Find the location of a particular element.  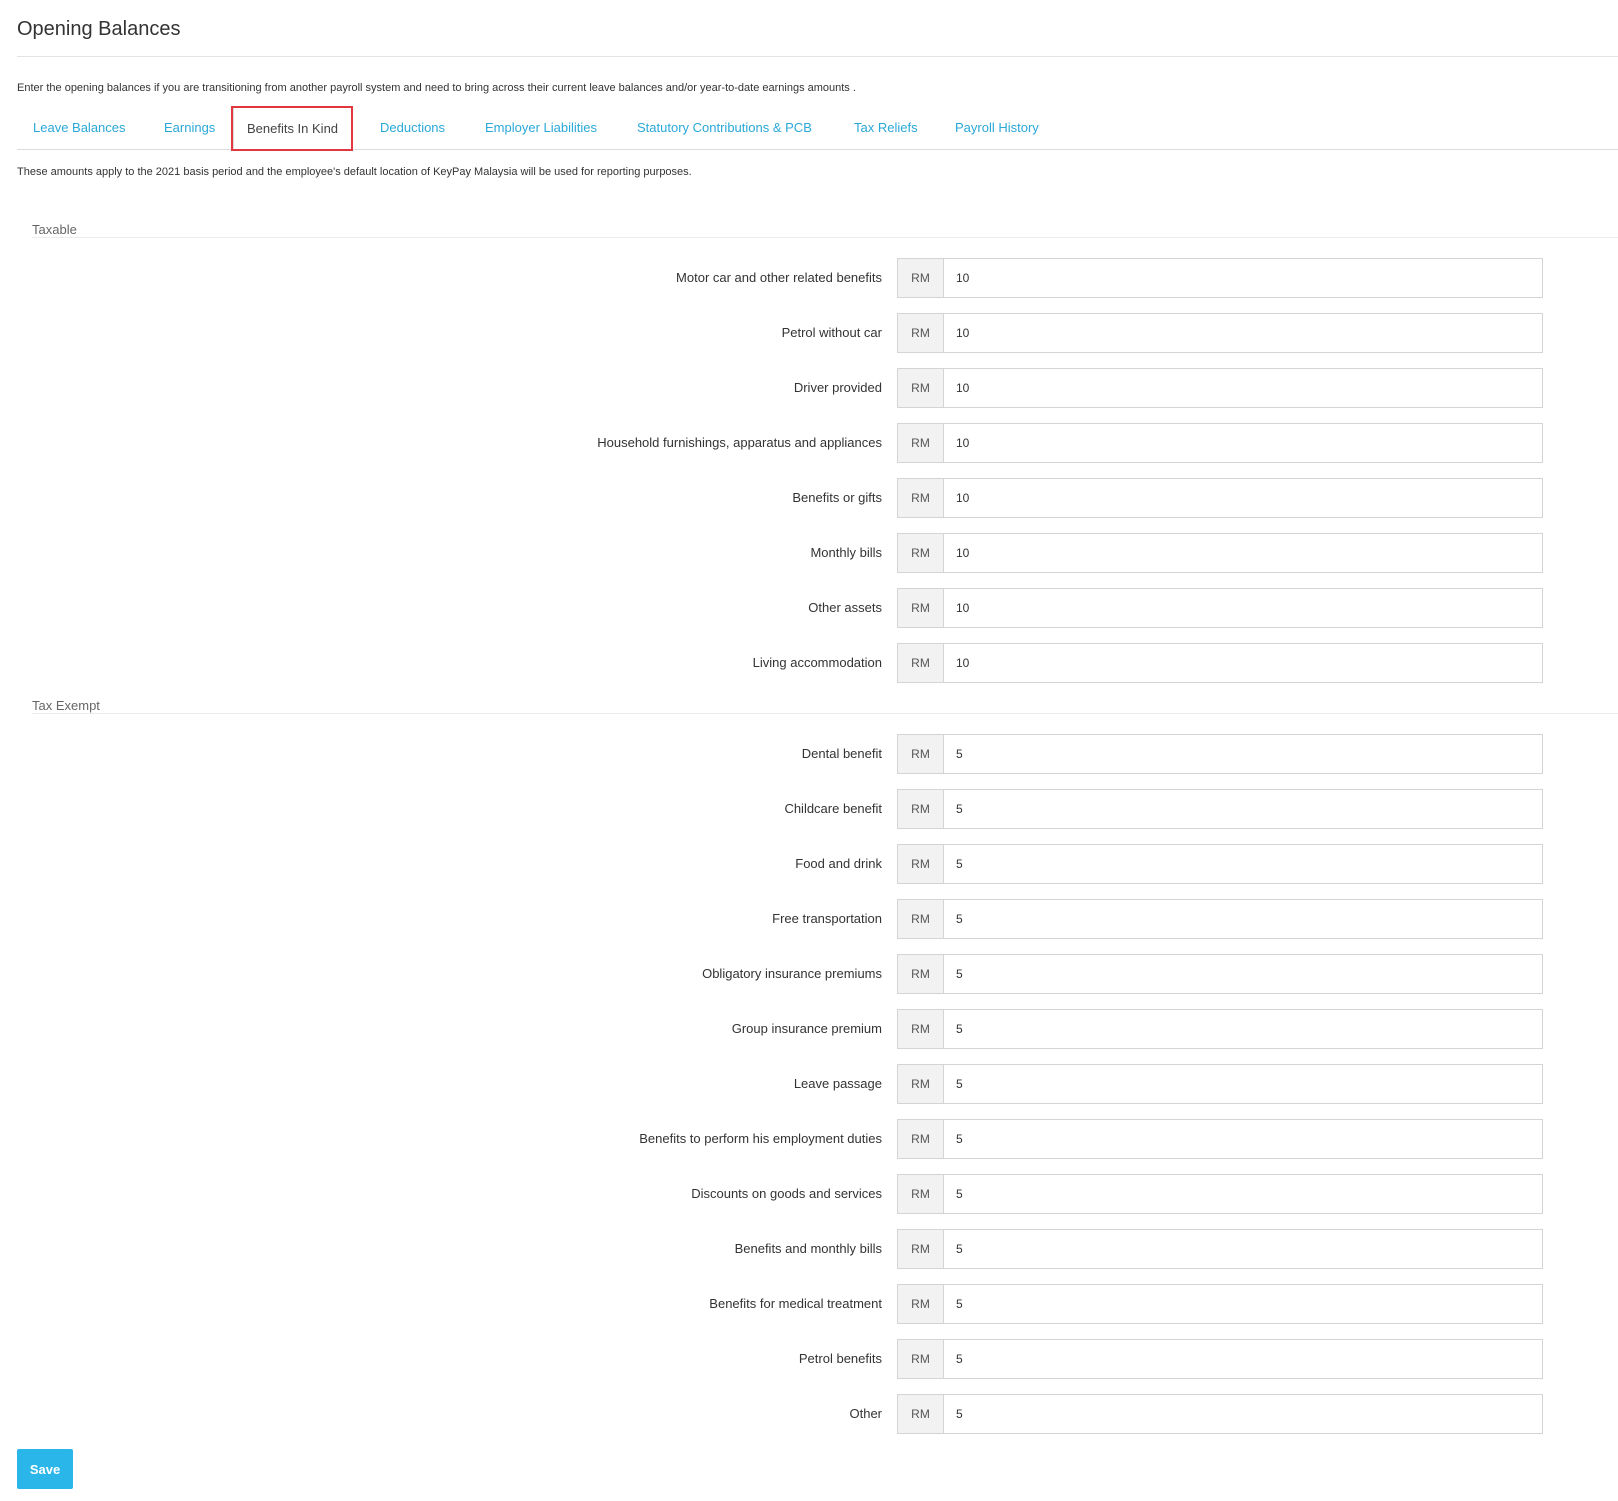

benefits-to-perform-his-employment-duties-input is located at coordinates (1243, 1139).